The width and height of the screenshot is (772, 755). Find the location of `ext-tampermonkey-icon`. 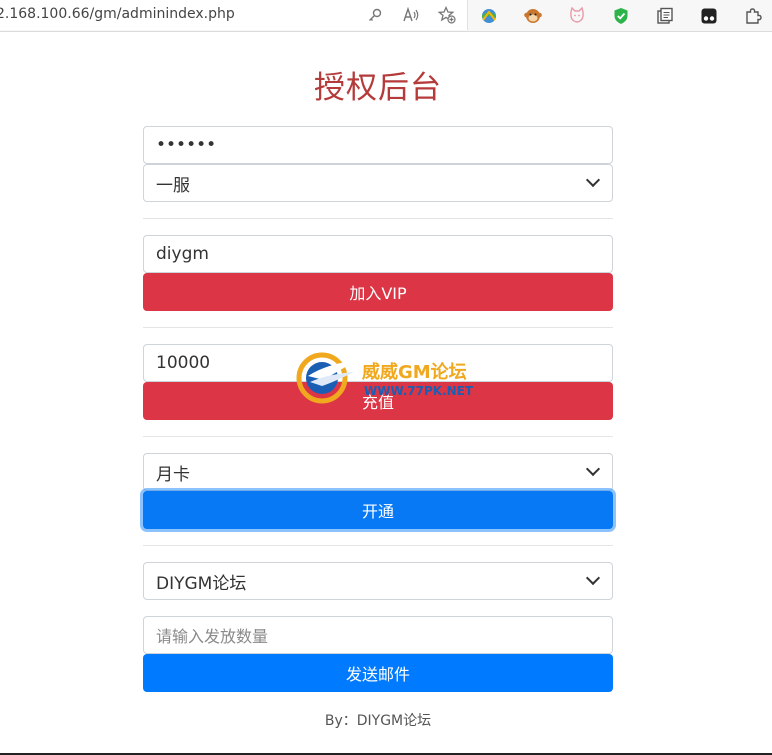

ext-tampermonkey-icon is located at coordinates (709, 16).